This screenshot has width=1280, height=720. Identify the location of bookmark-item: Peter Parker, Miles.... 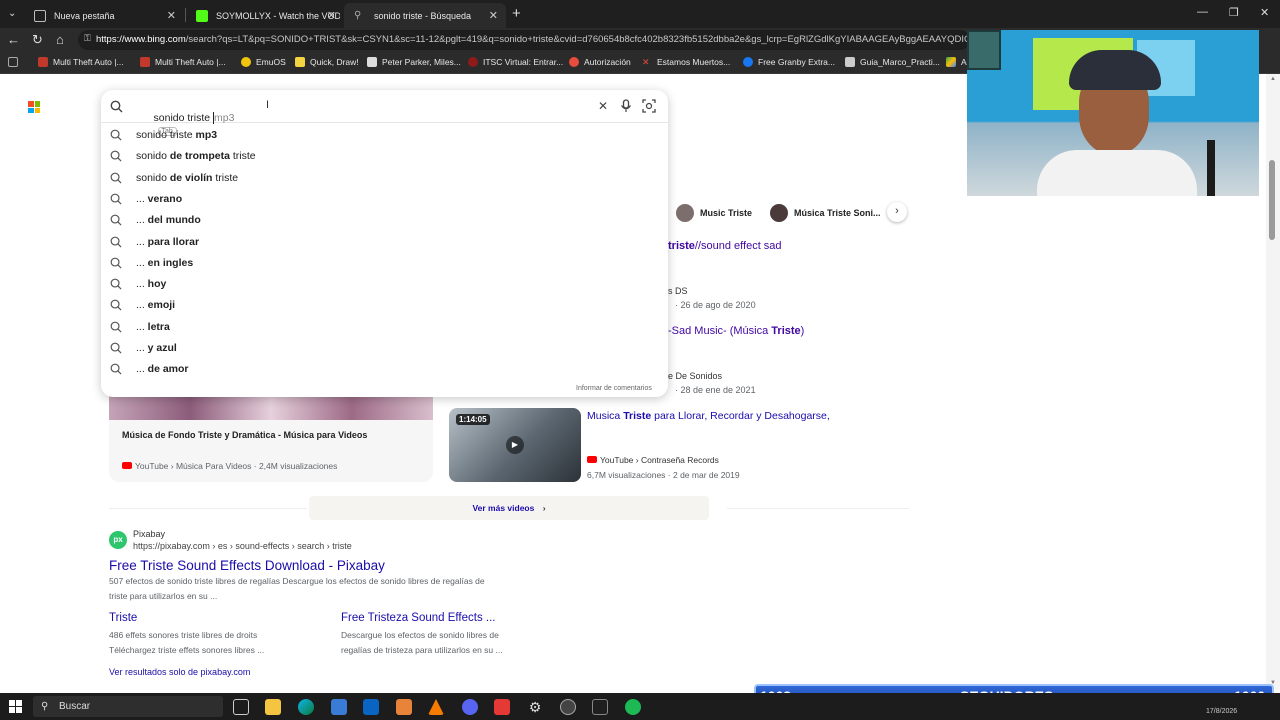
(414, 62).